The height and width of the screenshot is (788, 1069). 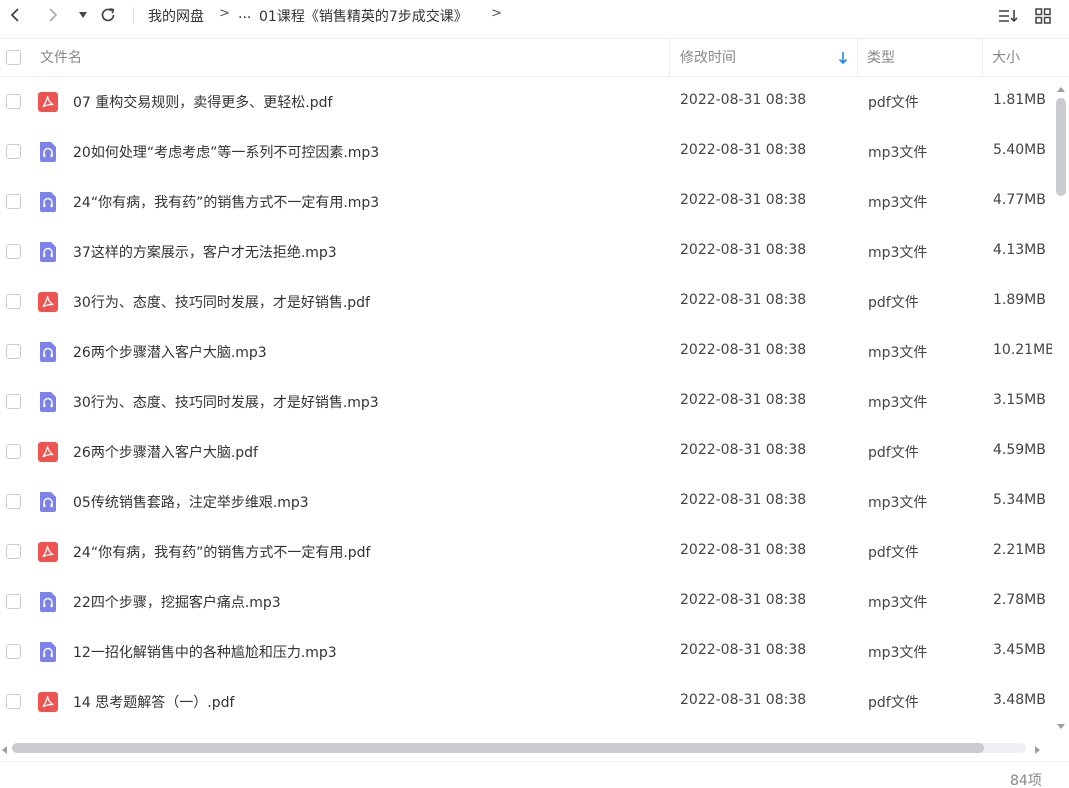 I want to click on file-size: 1.81MB, so click(x=1019, y=100).